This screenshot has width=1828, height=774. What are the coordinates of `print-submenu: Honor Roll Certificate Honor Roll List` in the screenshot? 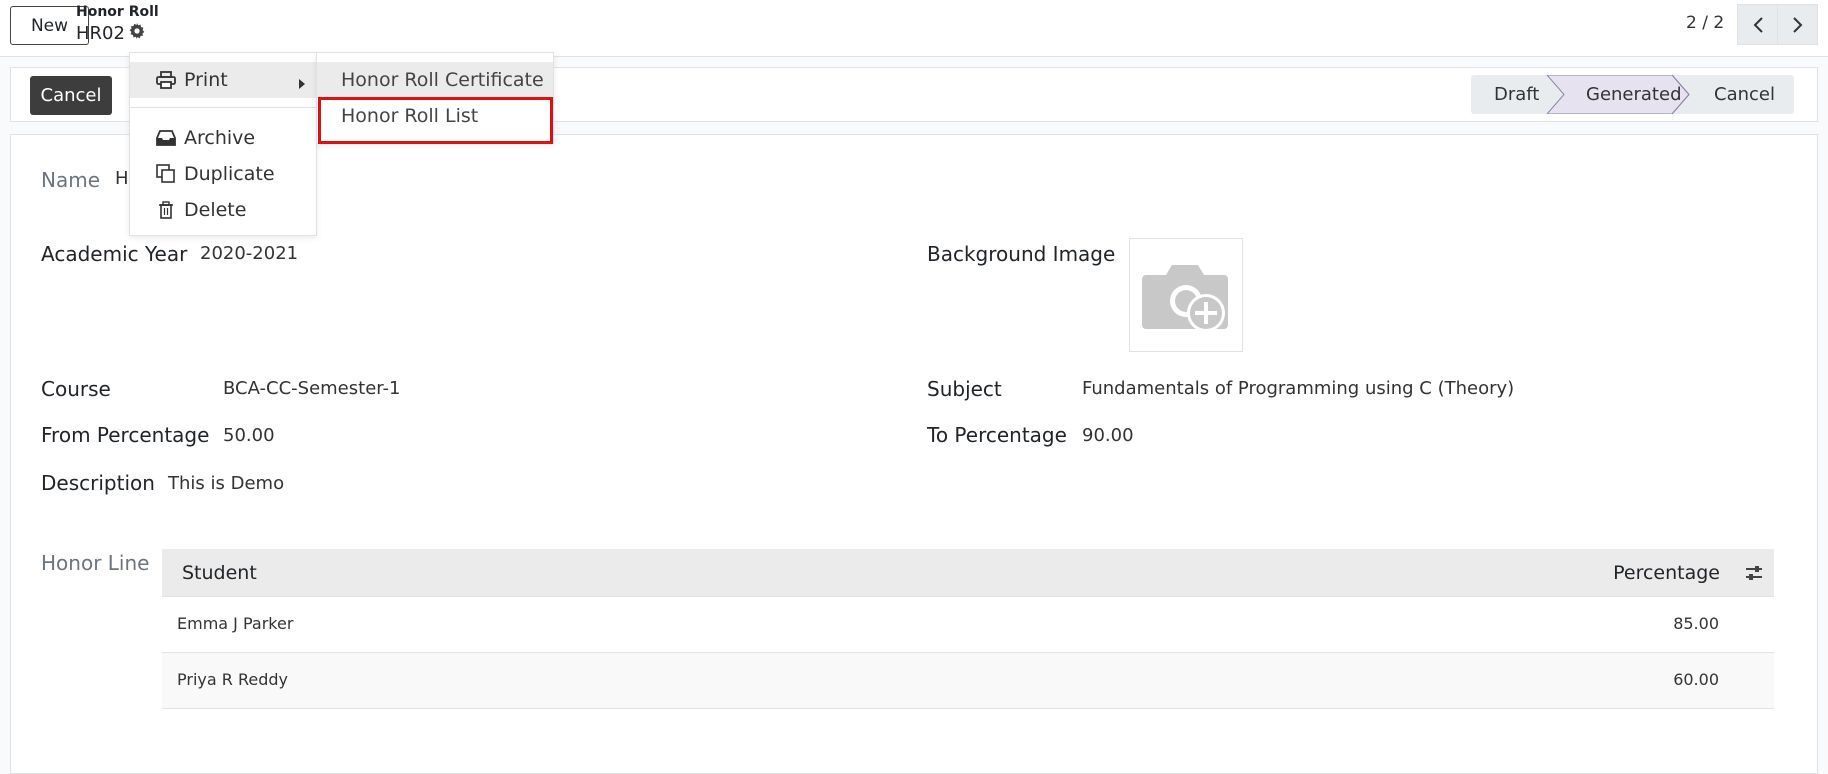 It's located at (435, 98).